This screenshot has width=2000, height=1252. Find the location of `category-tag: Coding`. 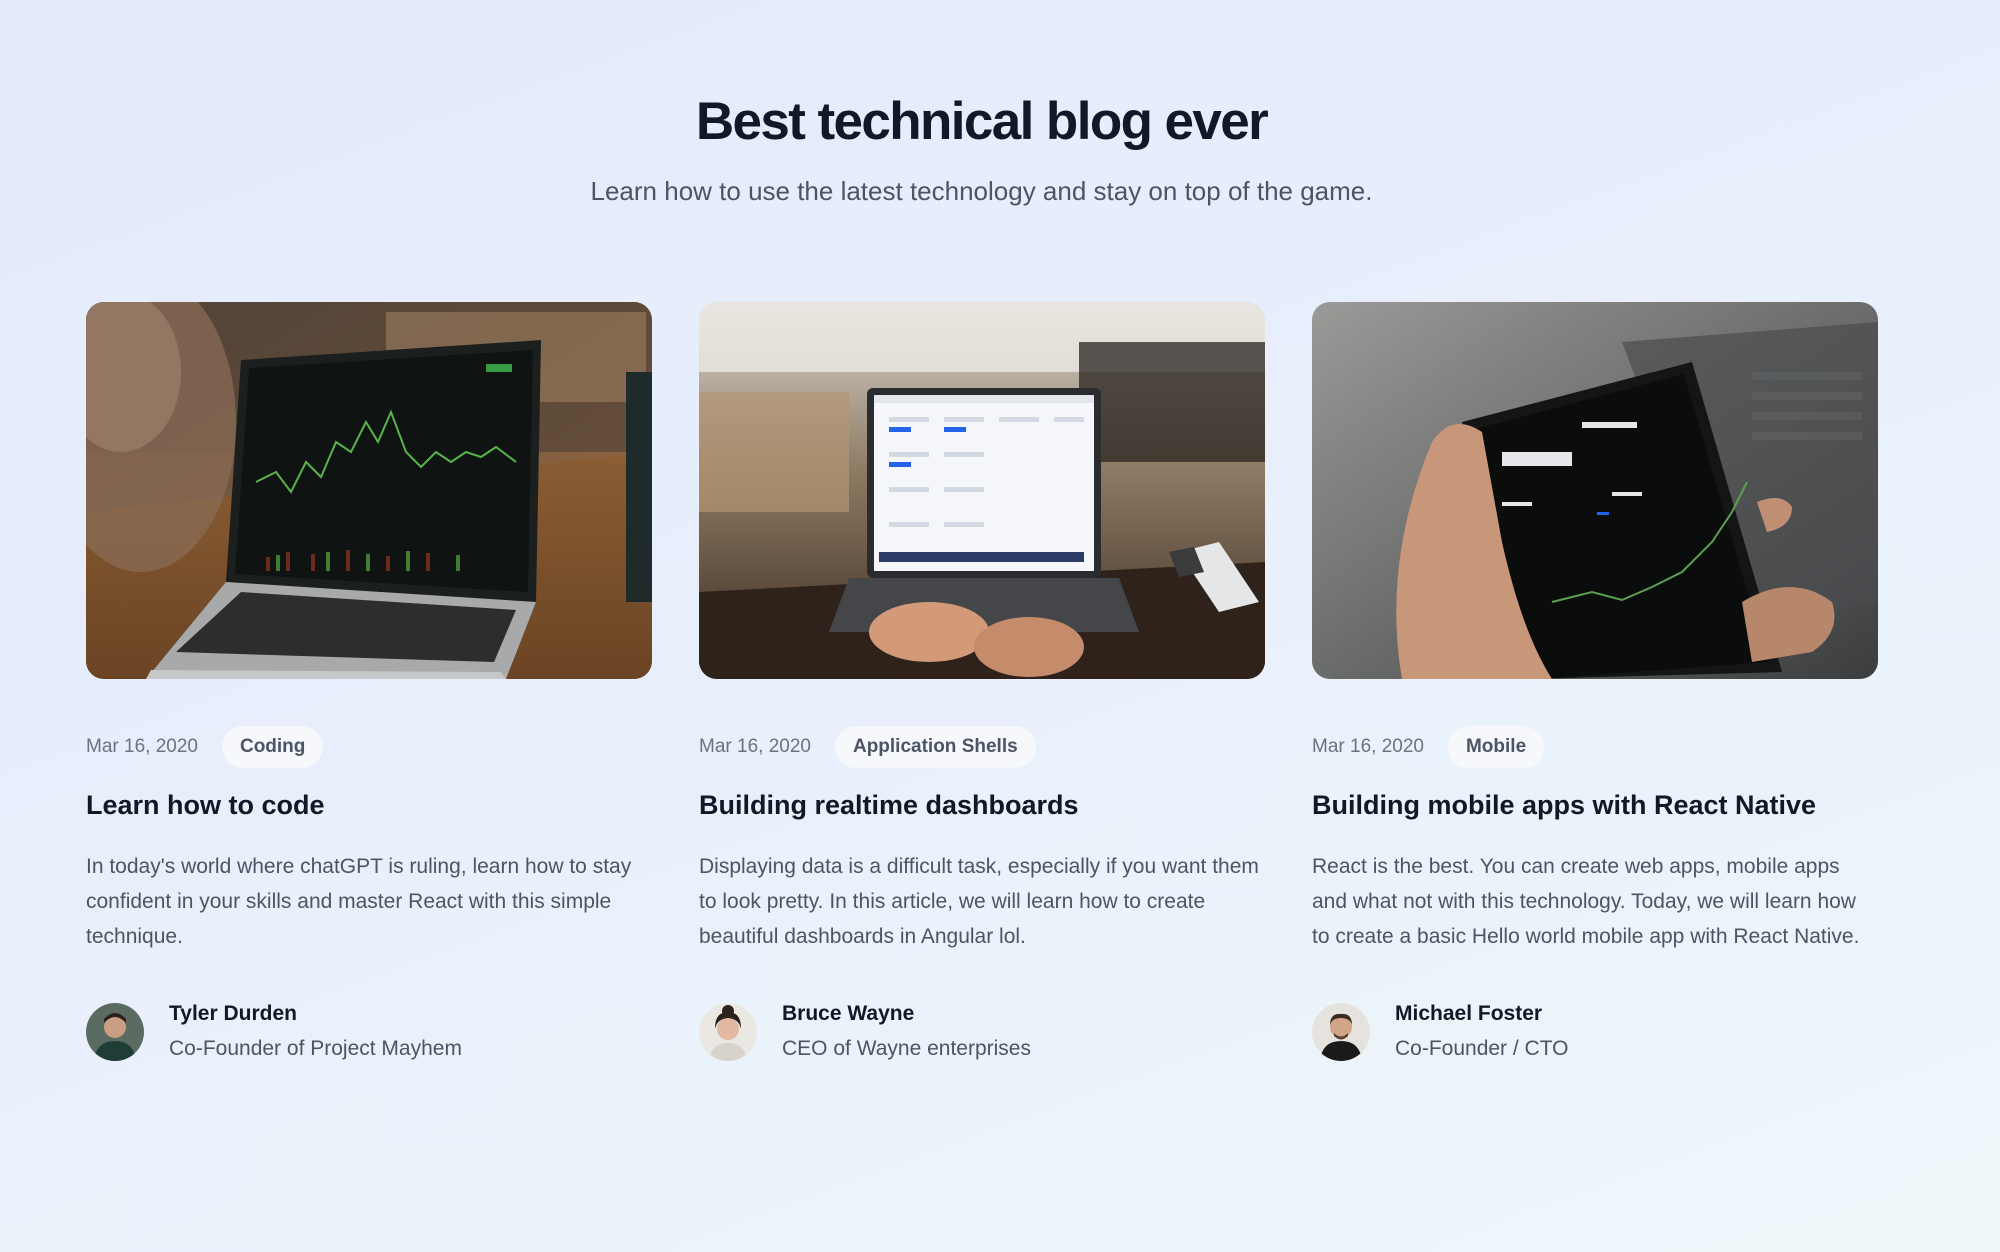

category-tag: Coding is located at coordinates (272, 747).